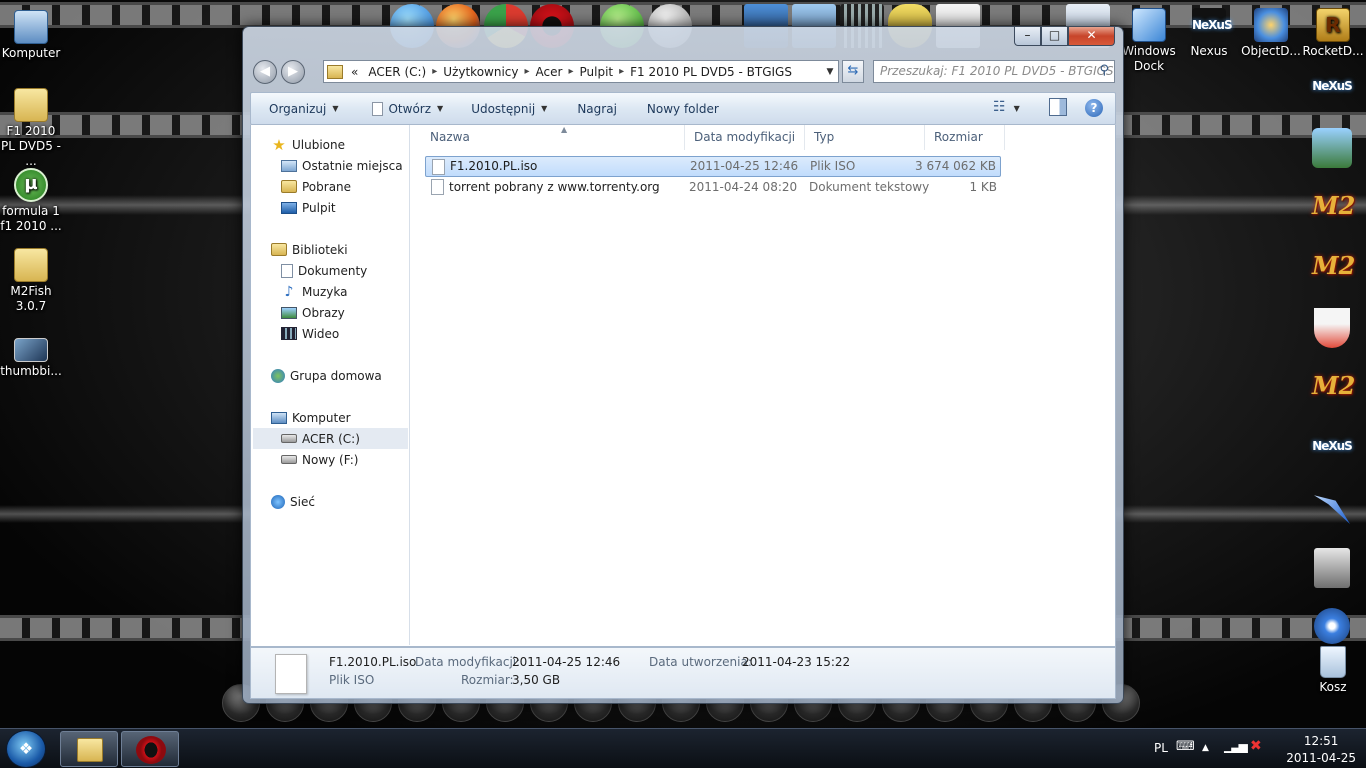  I want to click on nav-documents: Dokumenty, so click(324, 270).